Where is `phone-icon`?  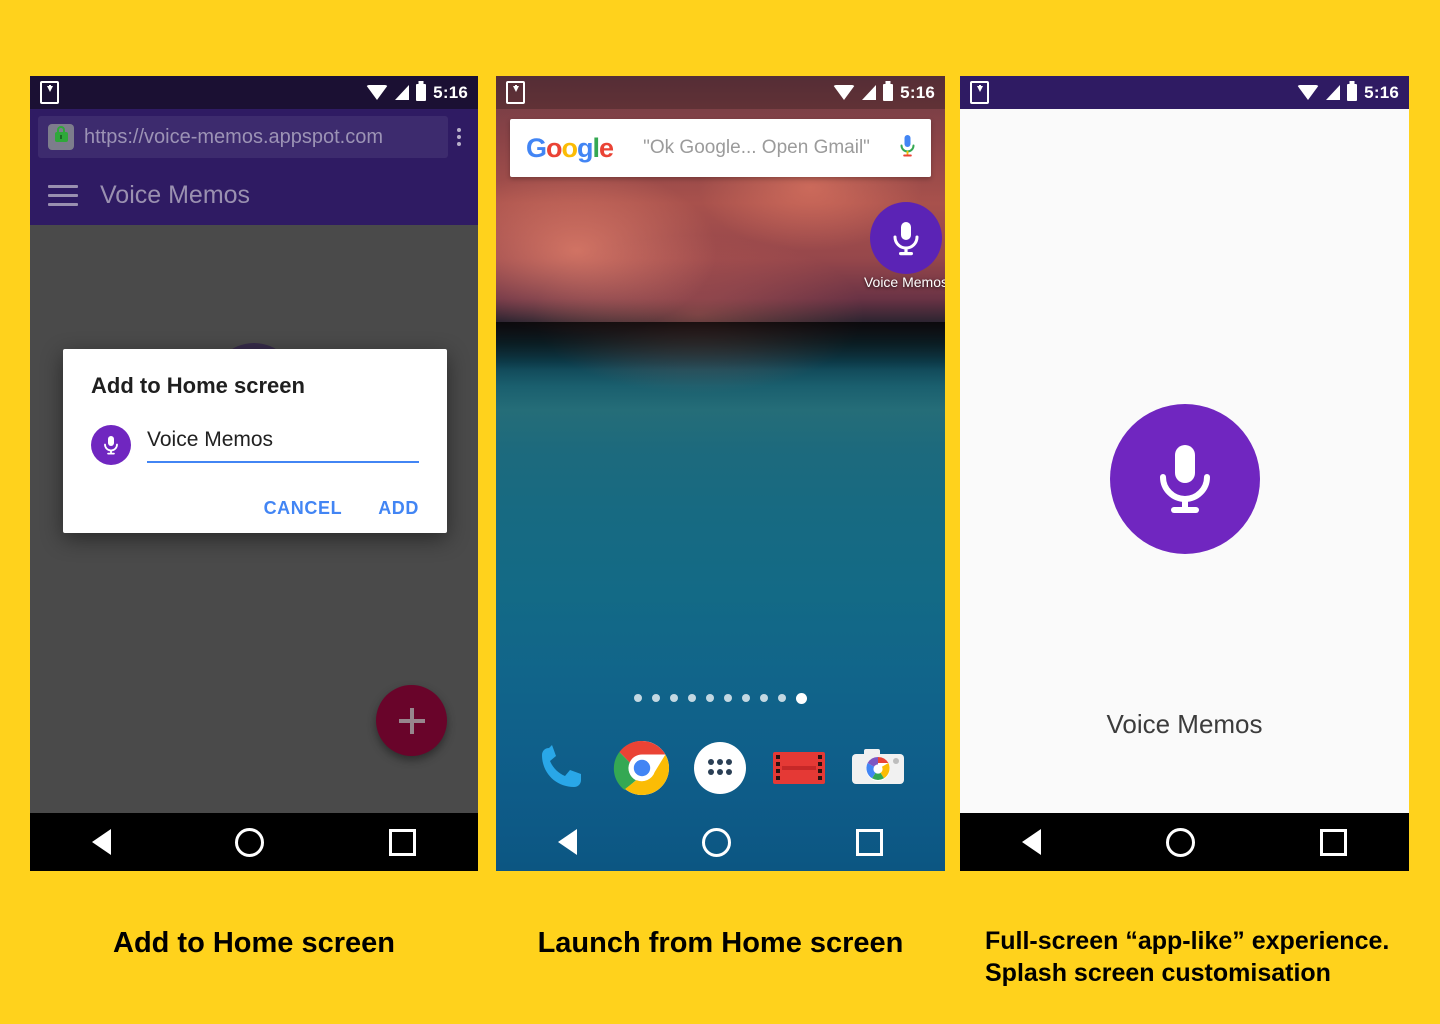 phone-icon is located at coordinates (563, 768).